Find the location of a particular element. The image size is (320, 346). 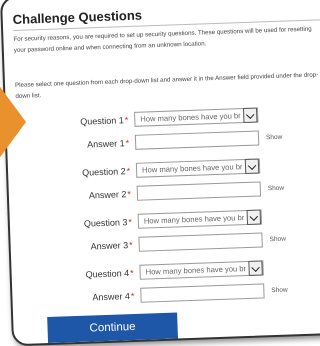

question-4-dropdown-button is located at coordinates (255, 268).